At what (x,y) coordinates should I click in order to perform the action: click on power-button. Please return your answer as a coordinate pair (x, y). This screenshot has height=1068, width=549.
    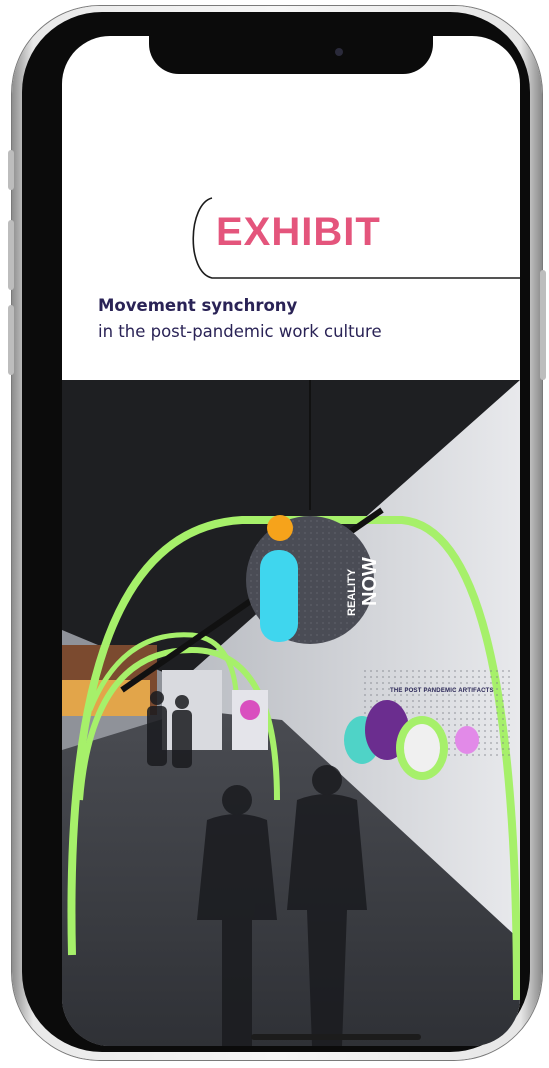
    Looking at the image, I should click on (543, 325).